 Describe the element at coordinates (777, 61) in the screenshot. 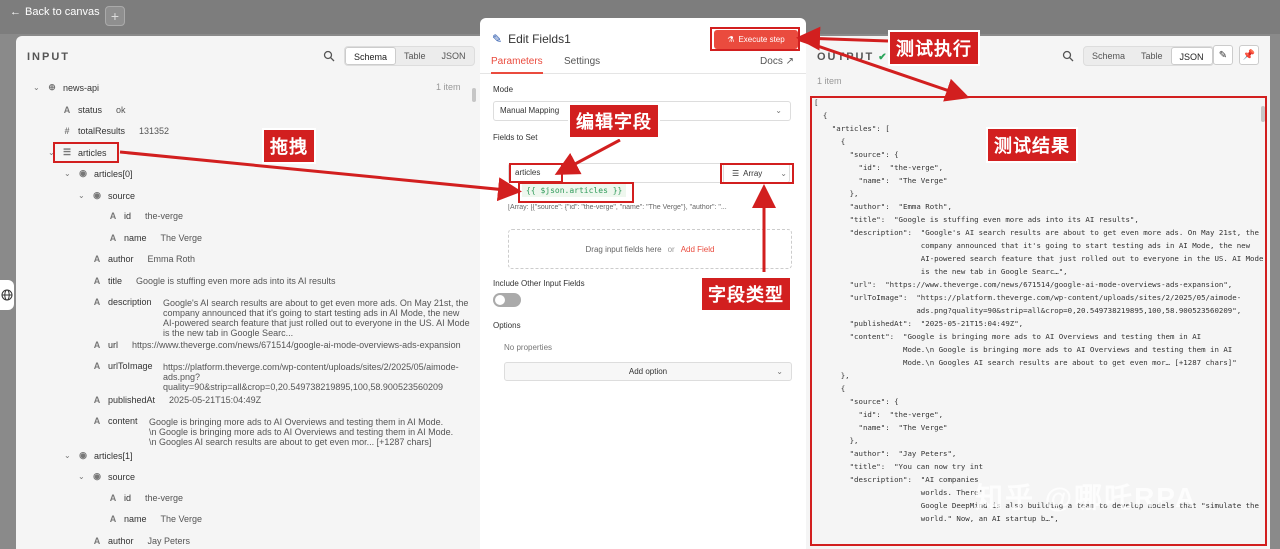

I see `docs-link: Docs ↗` at that location.